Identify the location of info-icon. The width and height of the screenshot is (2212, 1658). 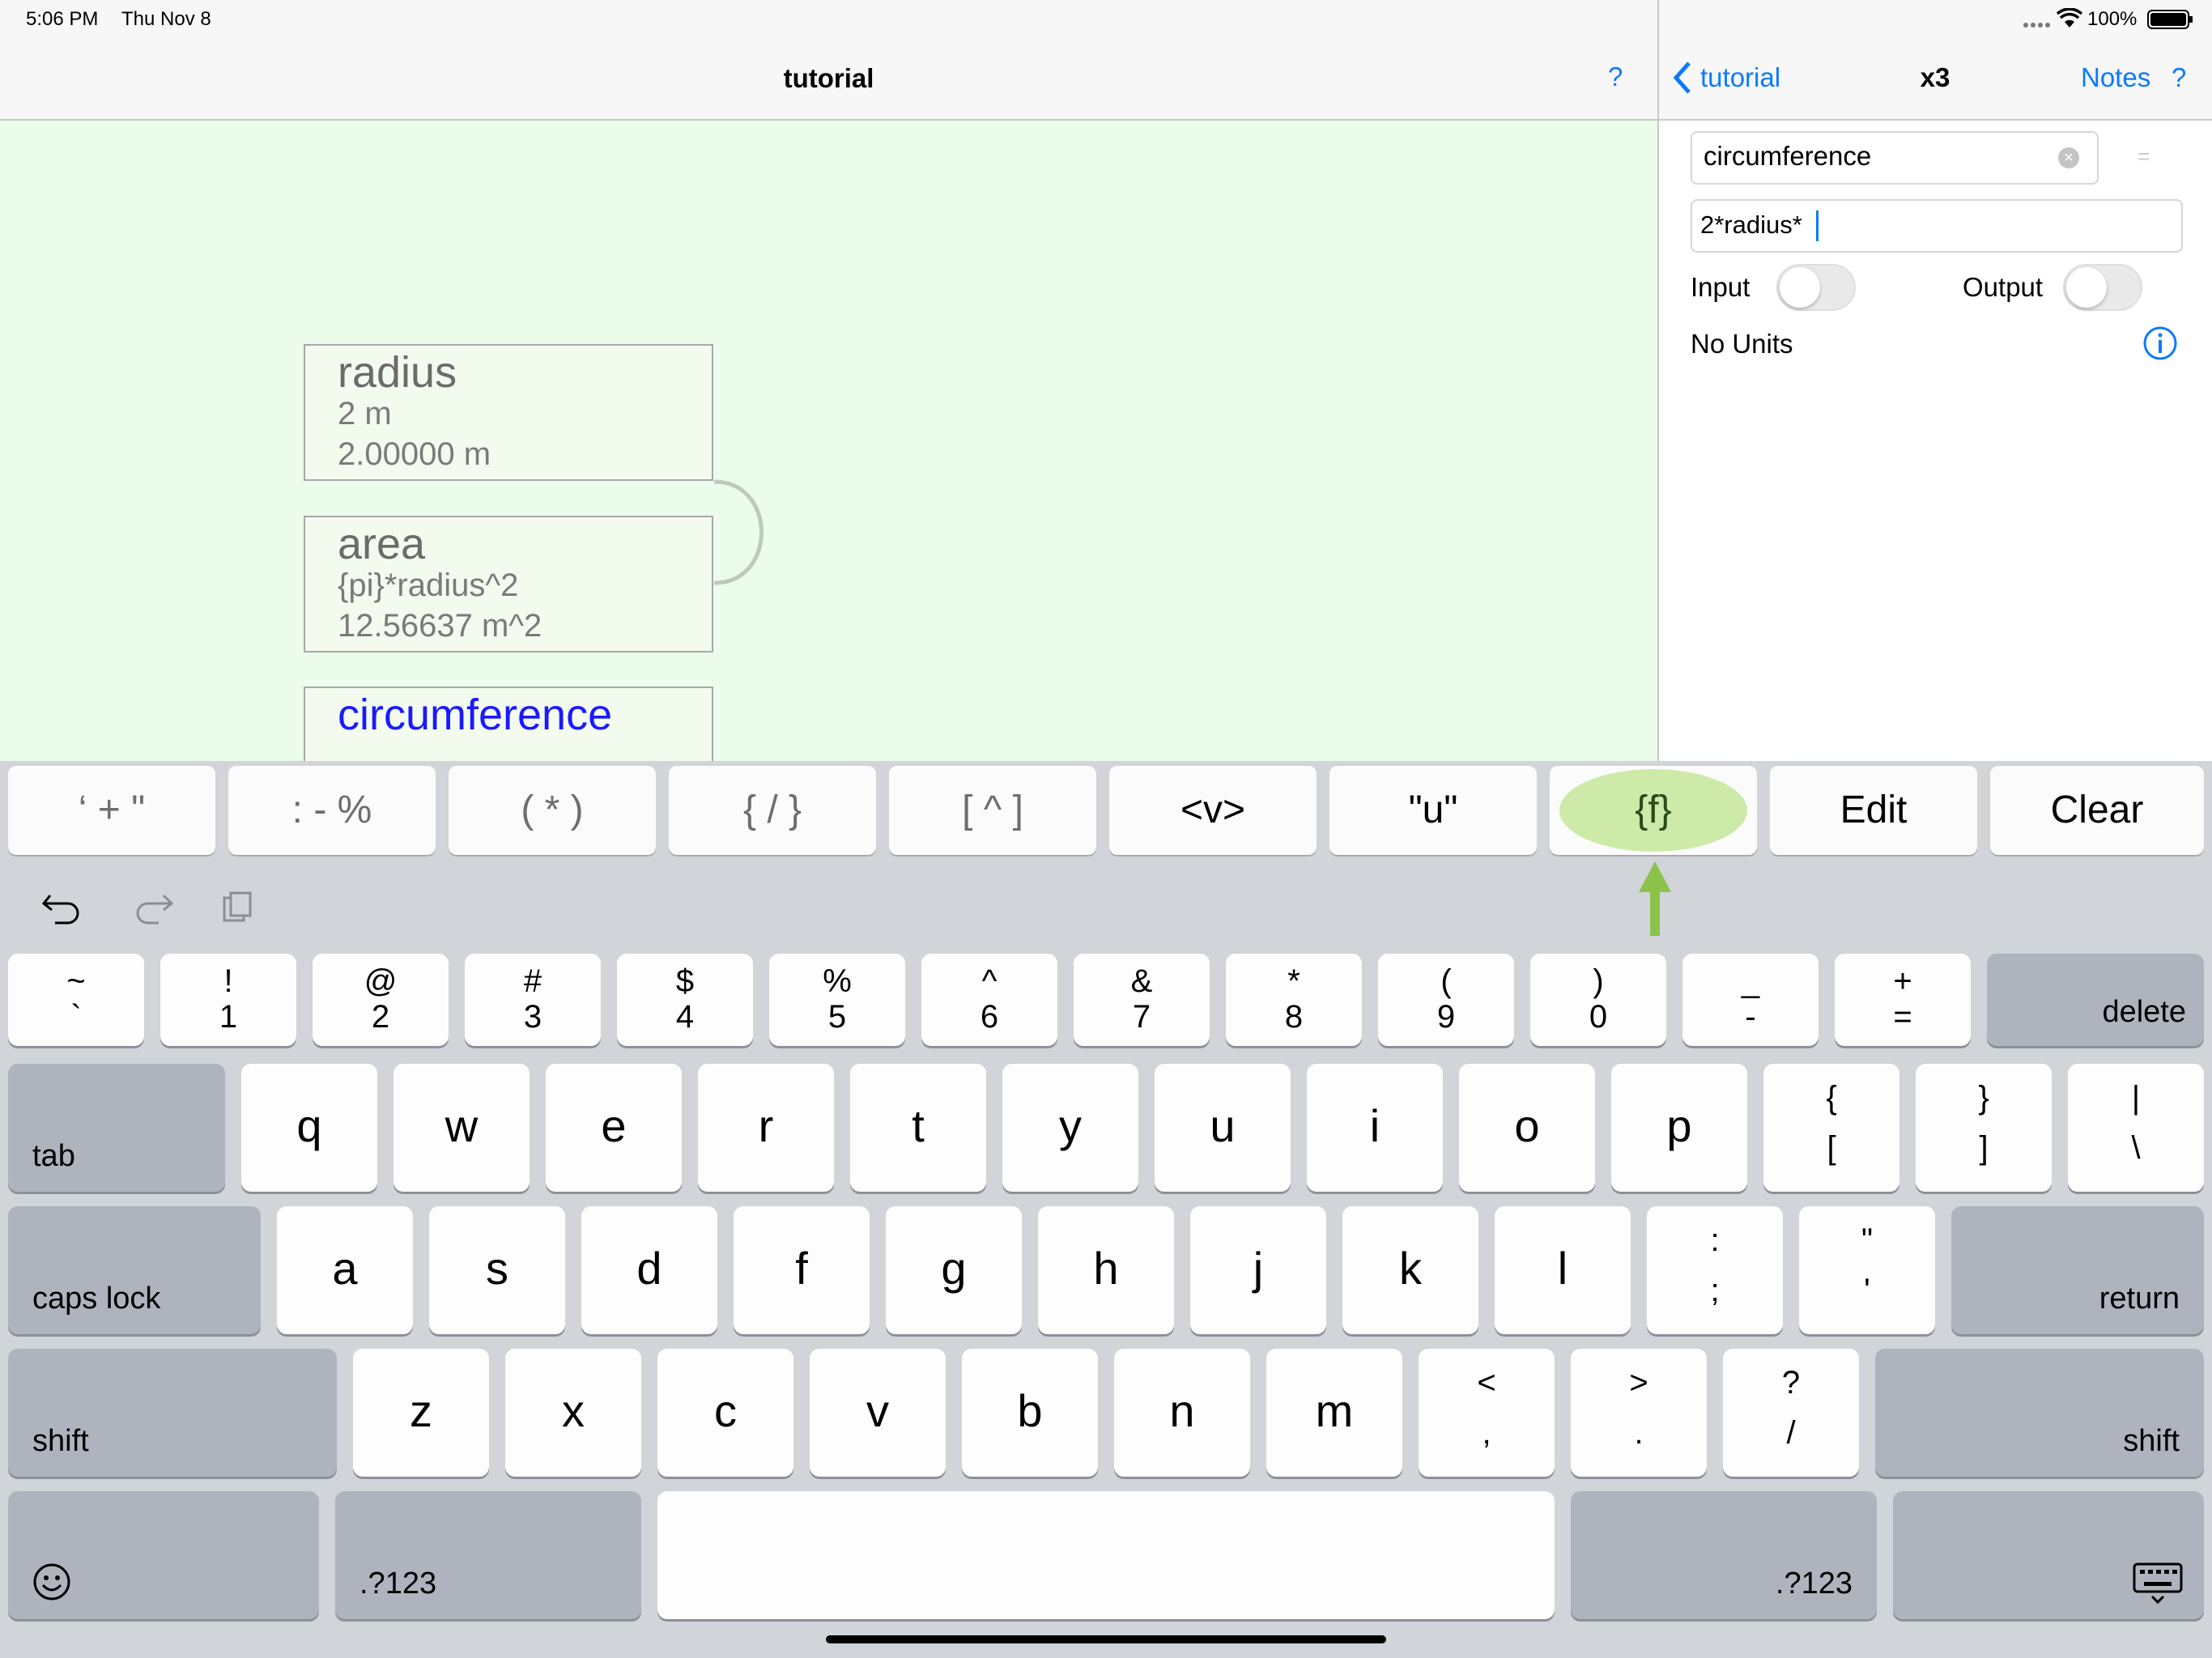
(2160, 345).